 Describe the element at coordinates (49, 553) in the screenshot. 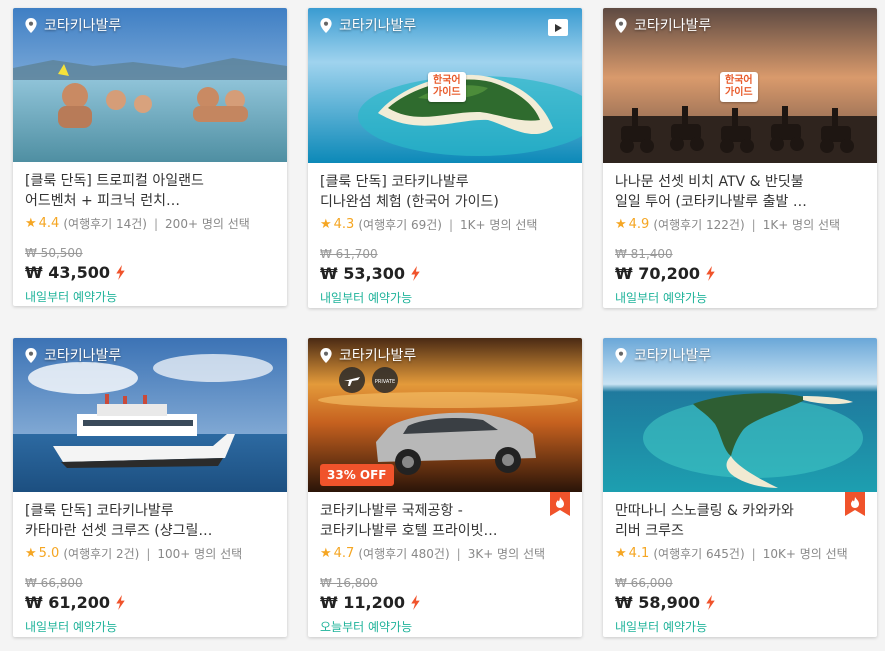

I see `rating-value: 5.0` at that location.